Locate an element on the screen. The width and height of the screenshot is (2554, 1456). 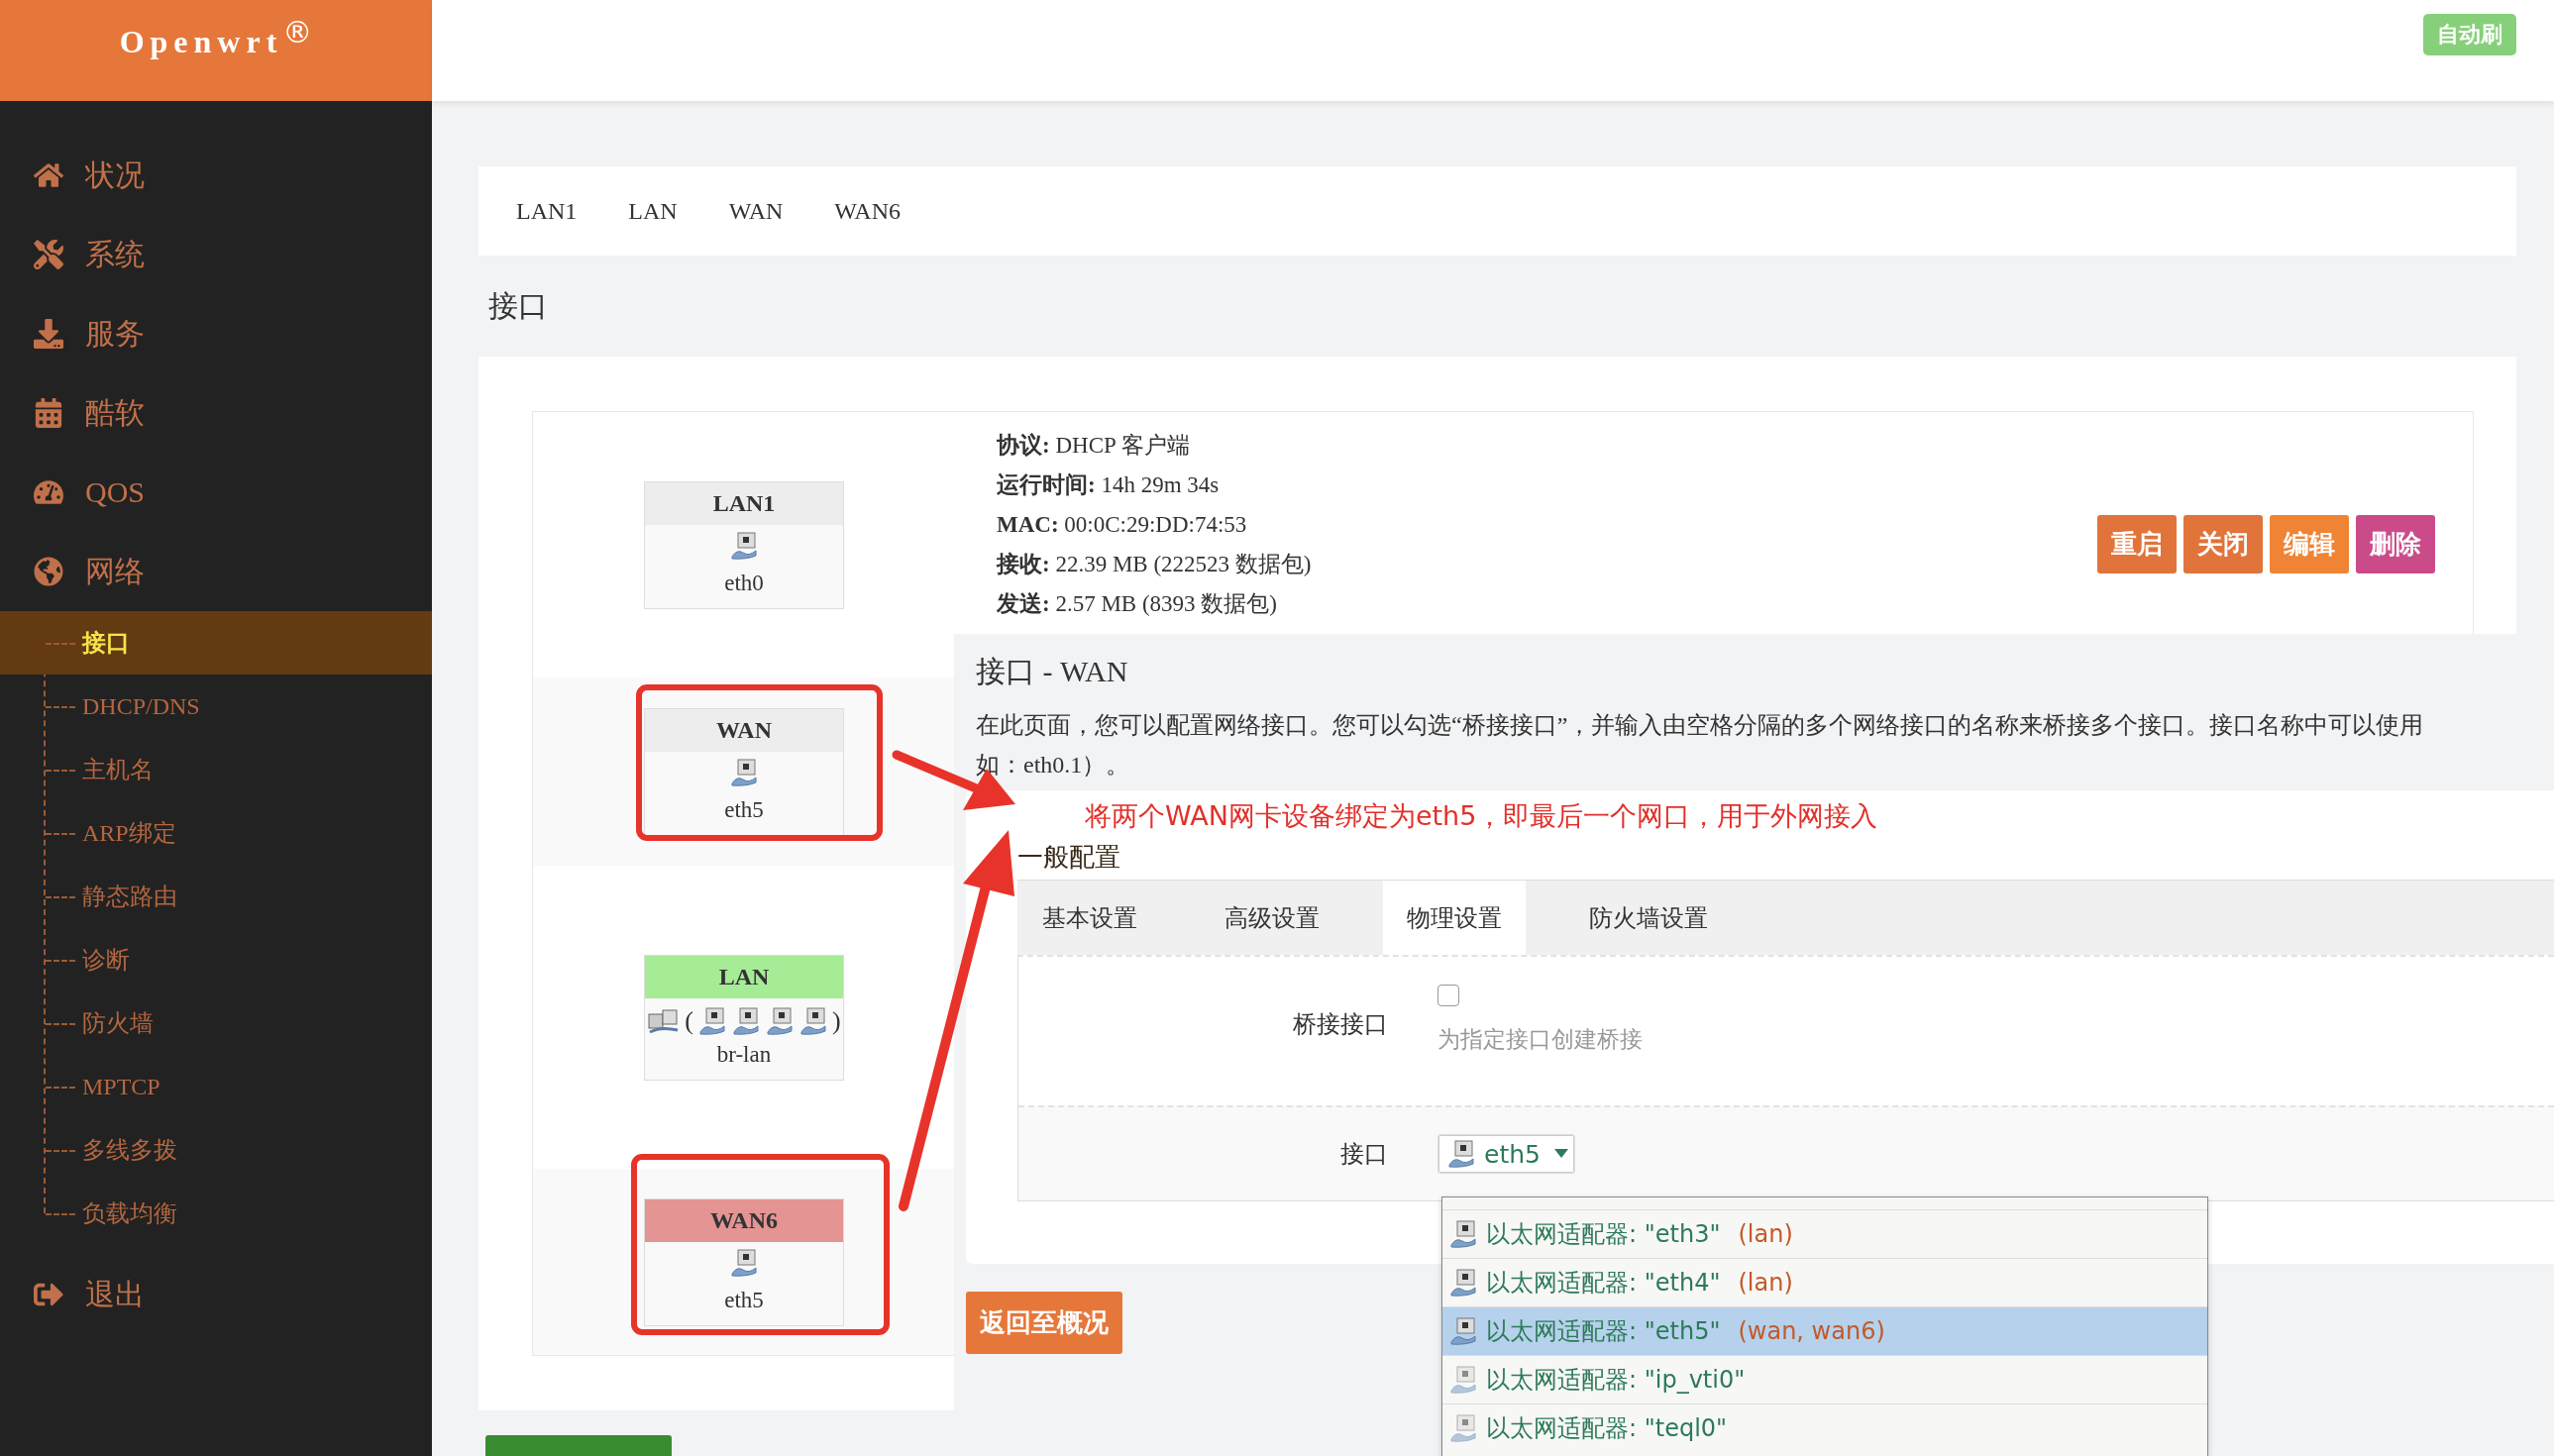
description-text: 在此页面，您可以配置网络接口。您可以勾选“桥接接口”，并输入由空格分隔的多个网络接口的名称来桥接多个接口。接口名称中可以使用 is located at coordinates (1700, 725).